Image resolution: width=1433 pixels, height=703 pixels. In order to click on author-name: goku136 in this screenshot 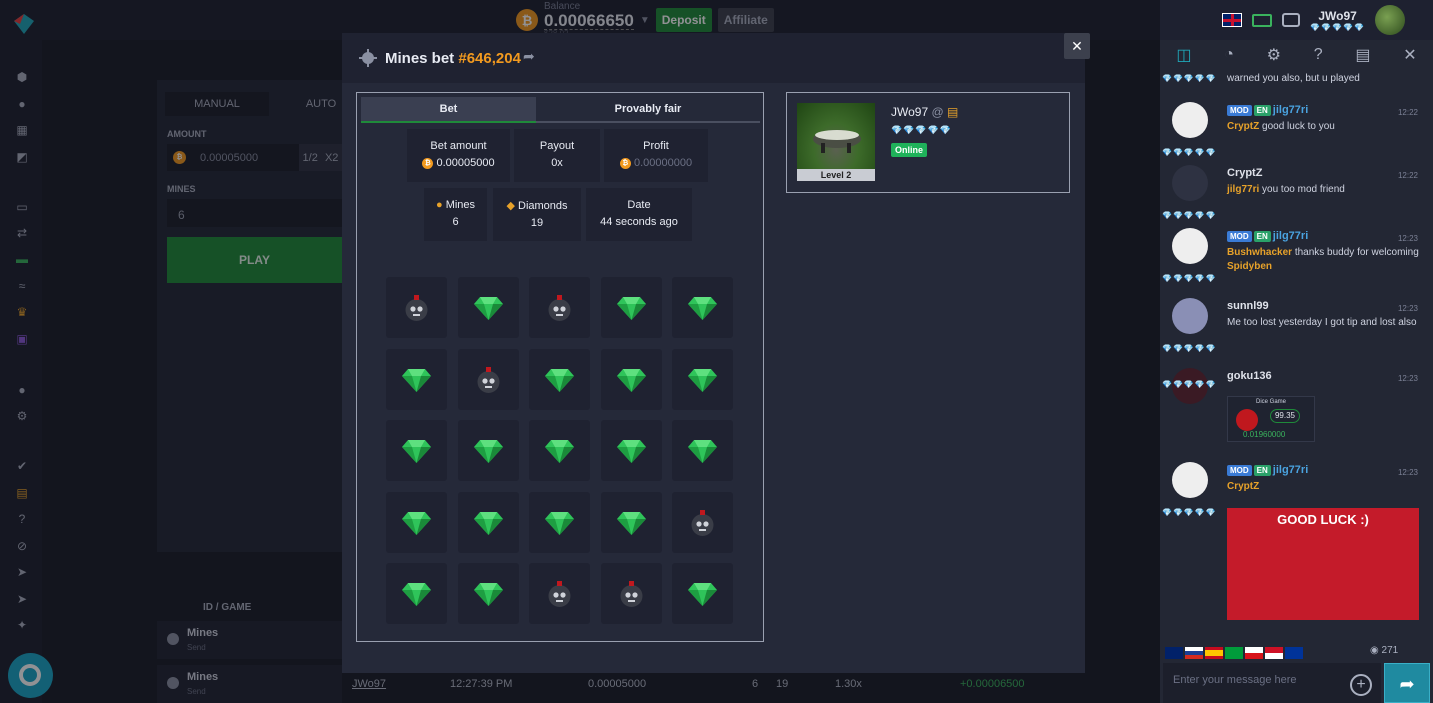, I will do `click(1249, 376)`.